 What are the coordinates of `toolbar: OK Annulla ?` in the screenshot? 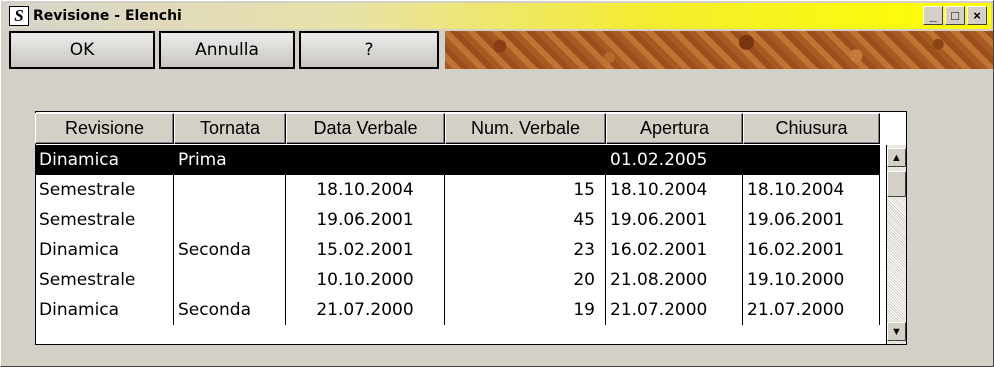 It's located at (226, 50).